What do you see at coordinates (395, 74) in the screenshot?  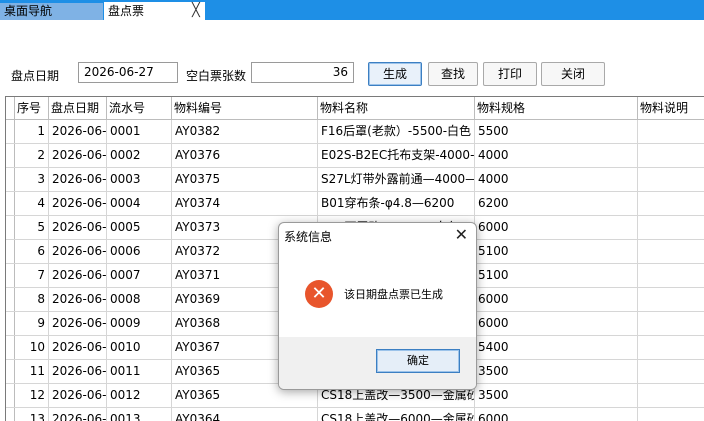 I see `generate-button: 生成` at bounding box center [395, 74].